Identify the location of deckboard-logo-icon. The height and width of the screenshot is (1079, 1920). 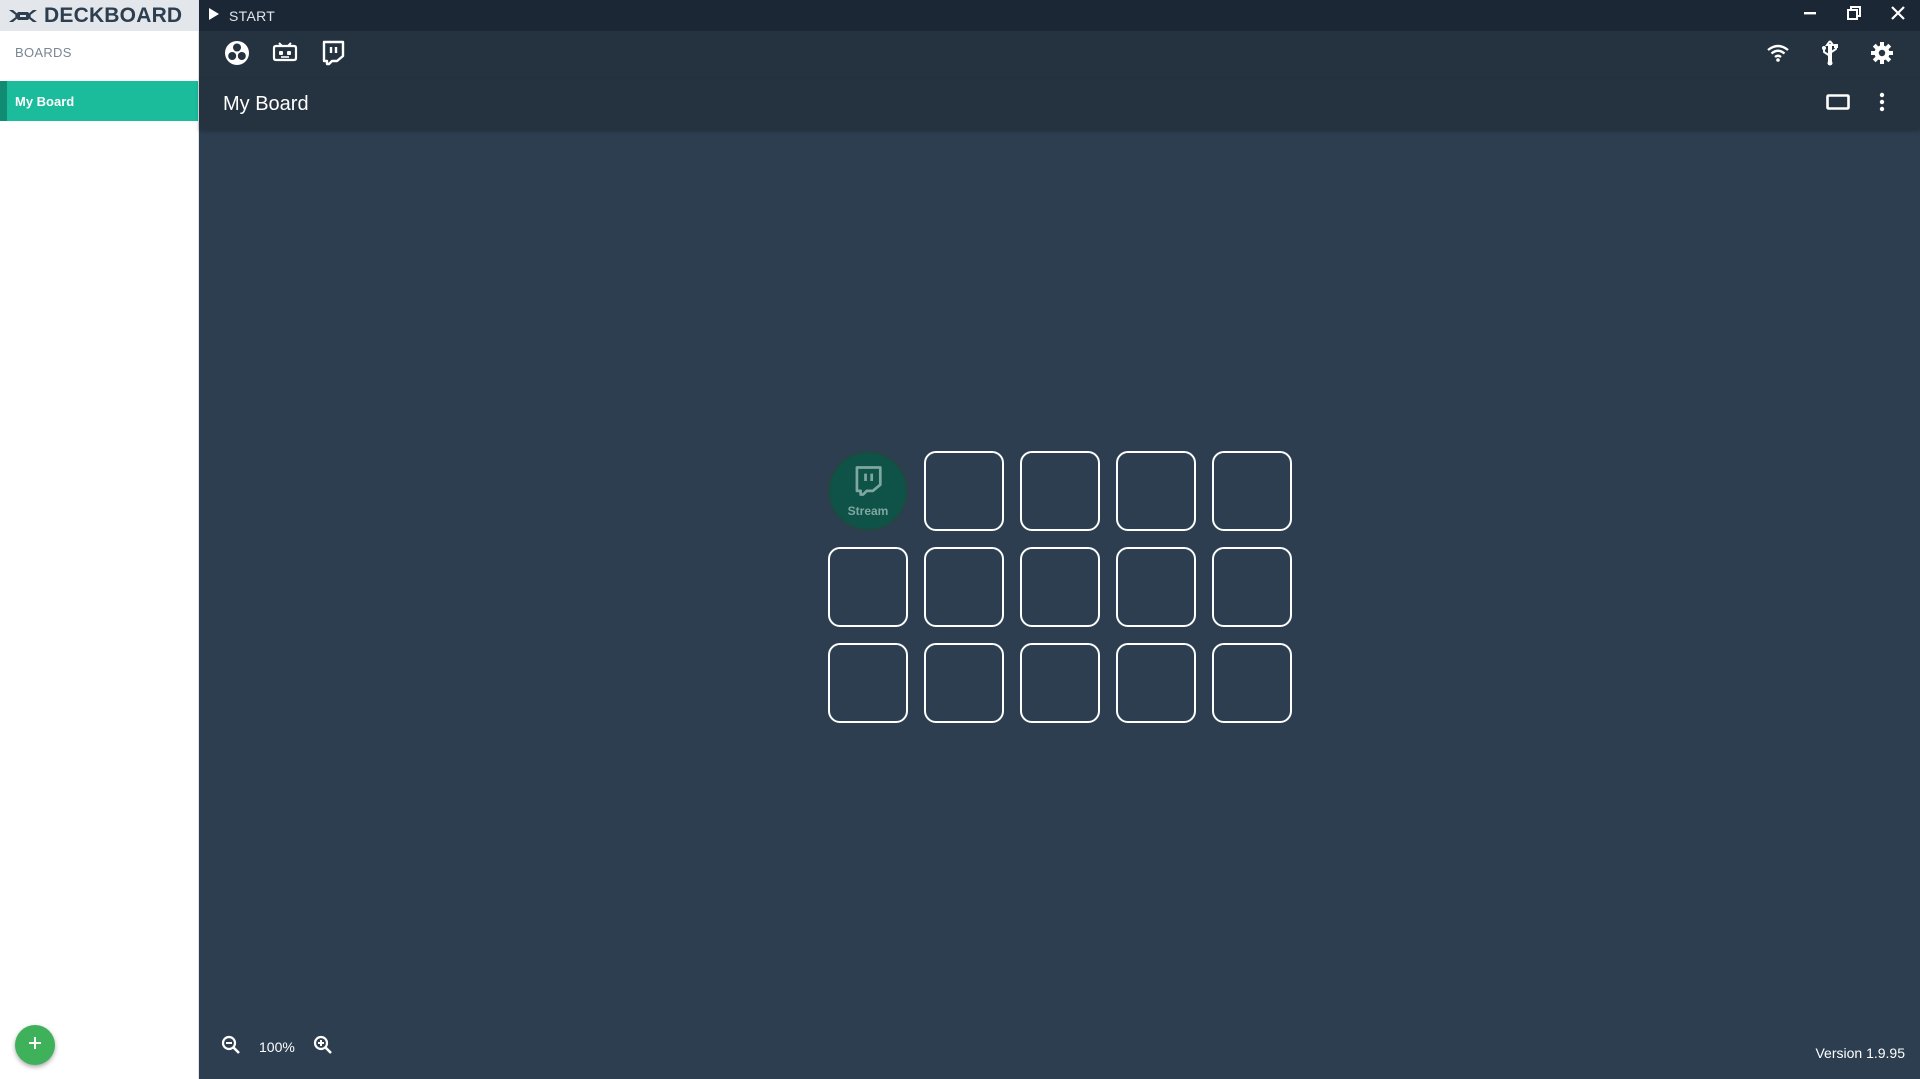
(23, 16).